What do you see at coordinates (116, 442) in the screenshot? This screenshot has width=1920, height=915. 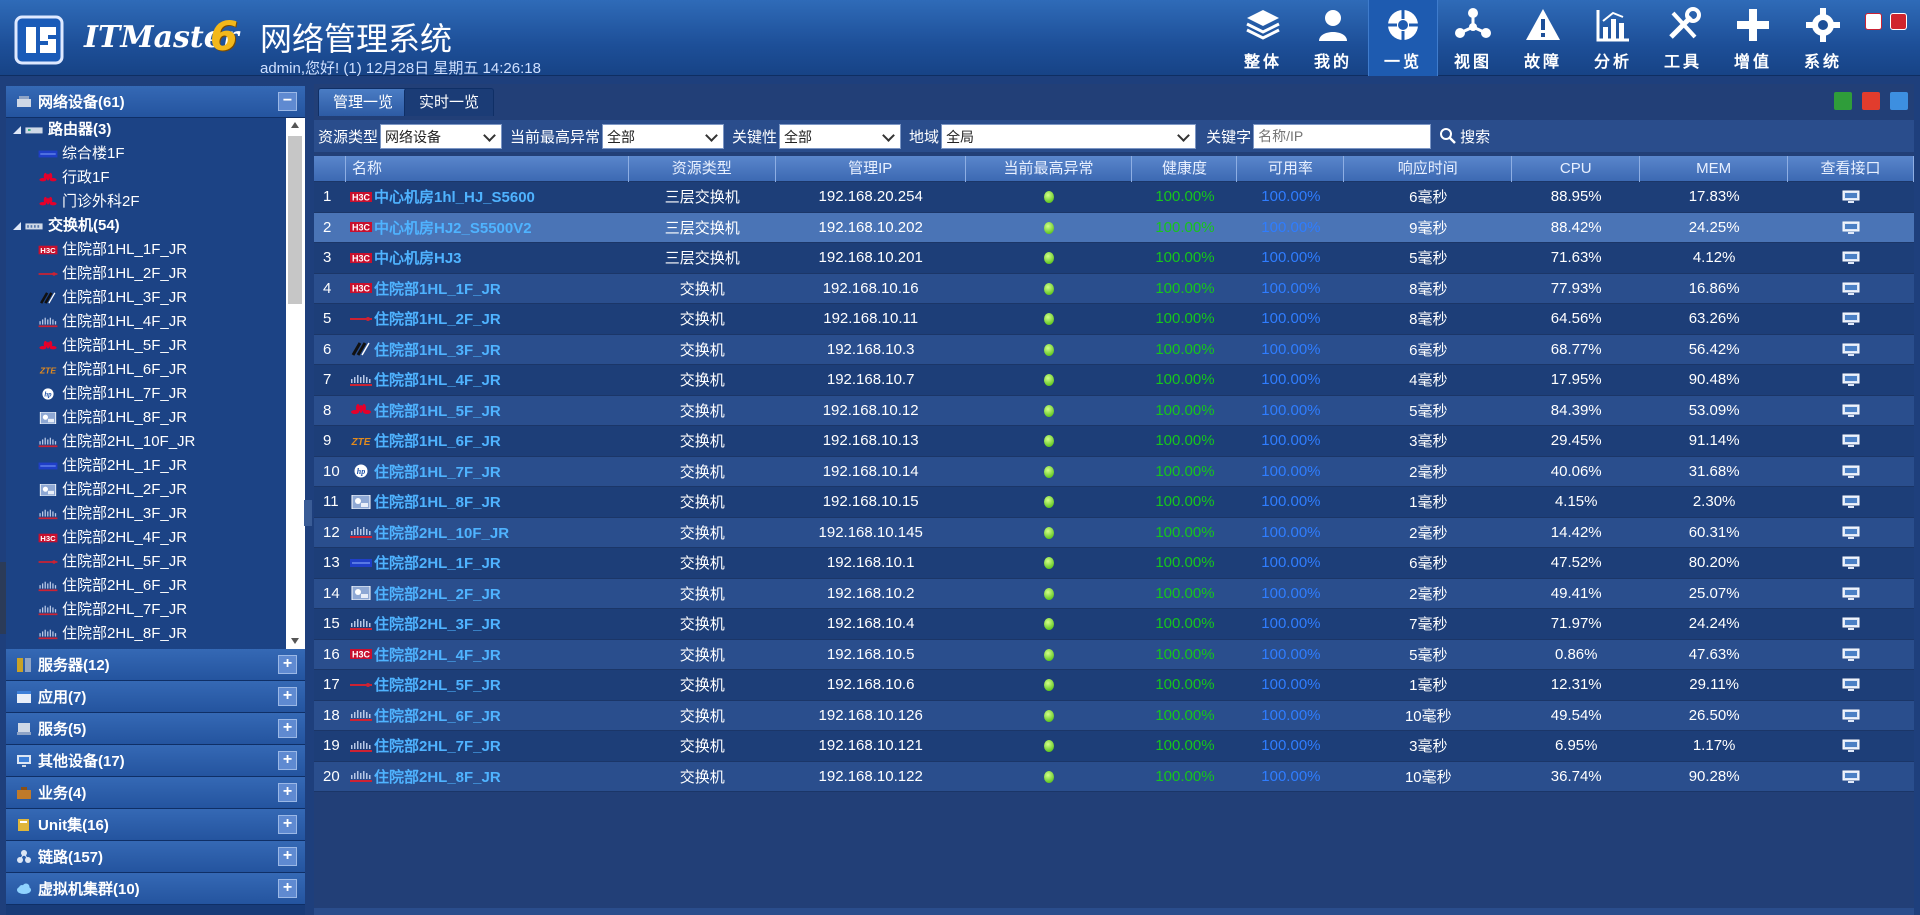 I see `tree-node: 住院部2HL_10F_JR` at bounding box center [116, 442].